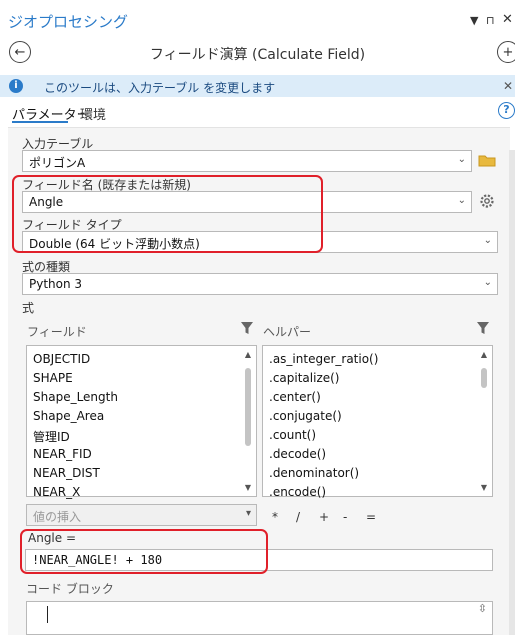 This screenshot has width=515, height=635. What do you see at coordinates (371, 517) in the screenshot?
I see `operator-equals-button: =` at bounding box center [371, 517].